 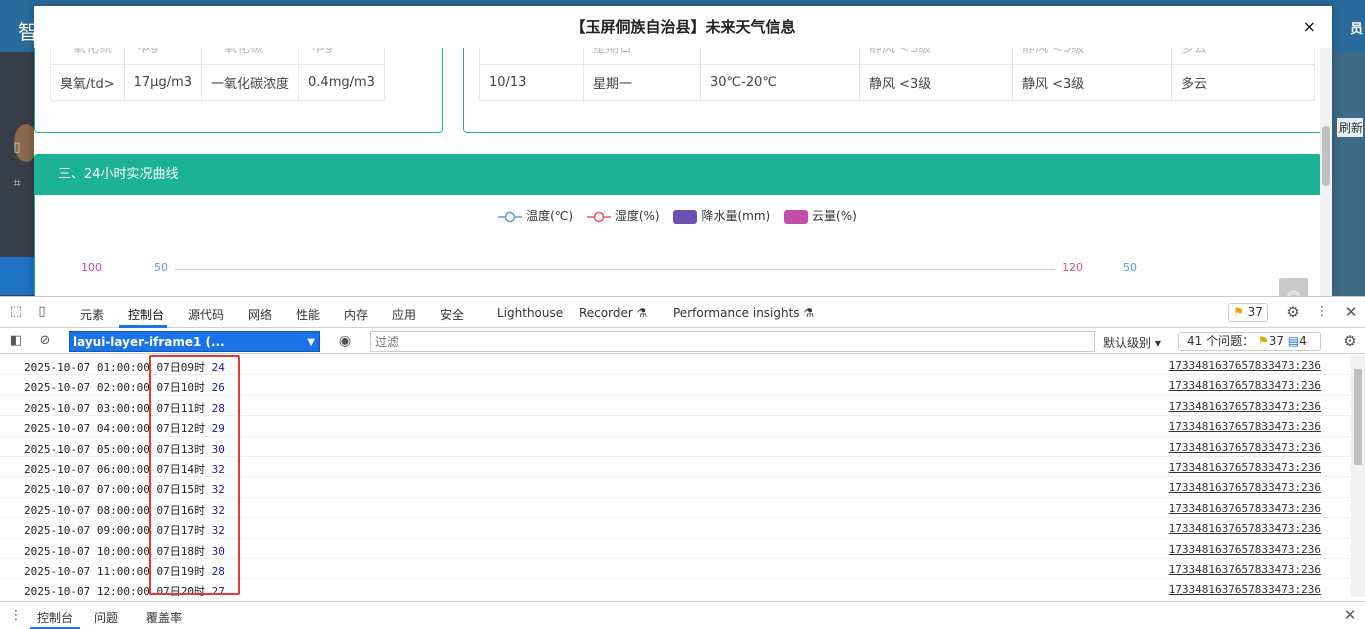 I want to click on dialog-scrollbar, so click(x=1326, y=172).